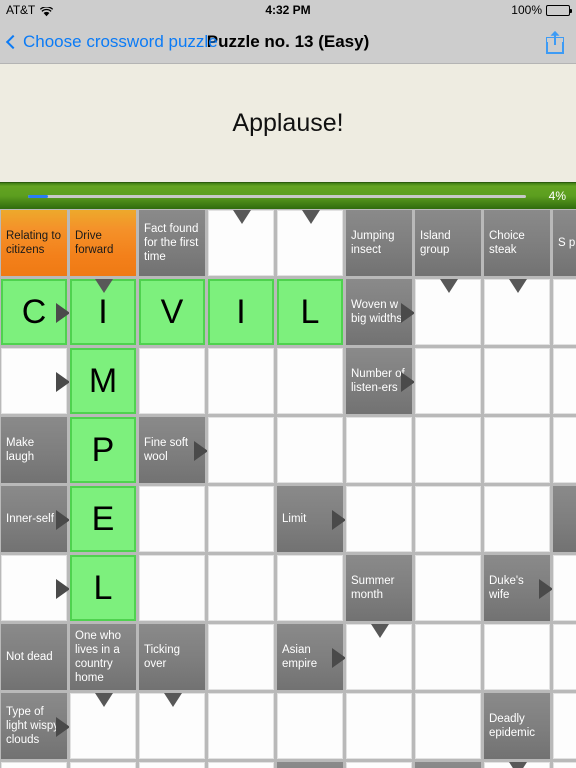 The height and width of the screenshot is (768, 576). Describe the element at coordinates (34, 726) in the screenshot. I see `crossword-clue-cell: Type of light wispy clouds` at that location.